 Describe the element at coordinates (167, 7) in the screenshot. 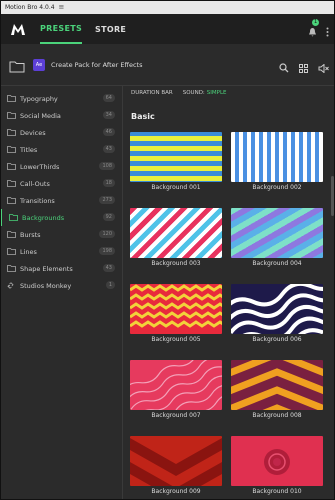

I see `window-titlebar: Motion Bro 4.0.4 ≡` at that location.